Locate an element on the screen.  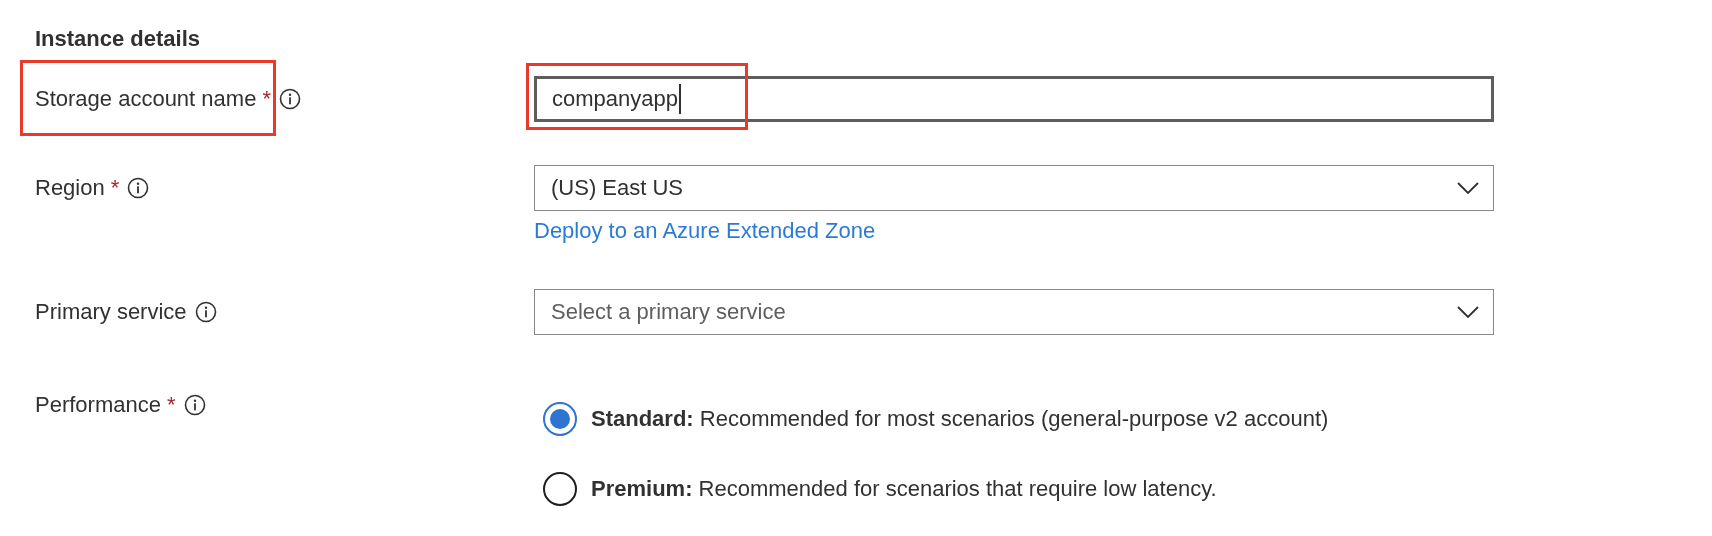
field-label: Region is located at coordinates (70, 188).